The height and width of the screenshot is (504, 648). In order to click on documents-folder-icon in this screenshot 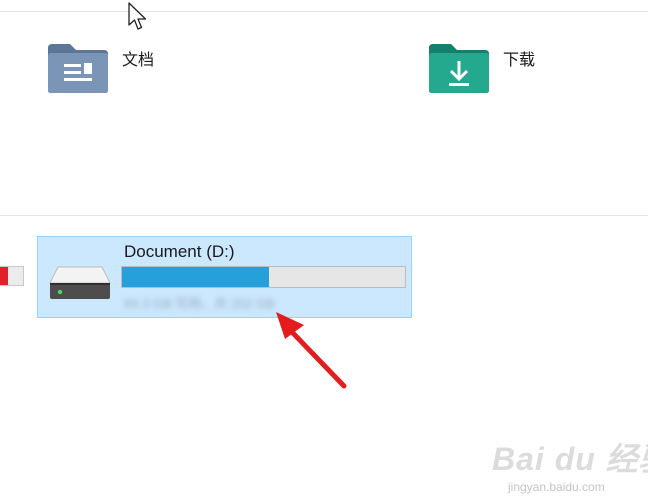, I will do `click(78, 68)`.